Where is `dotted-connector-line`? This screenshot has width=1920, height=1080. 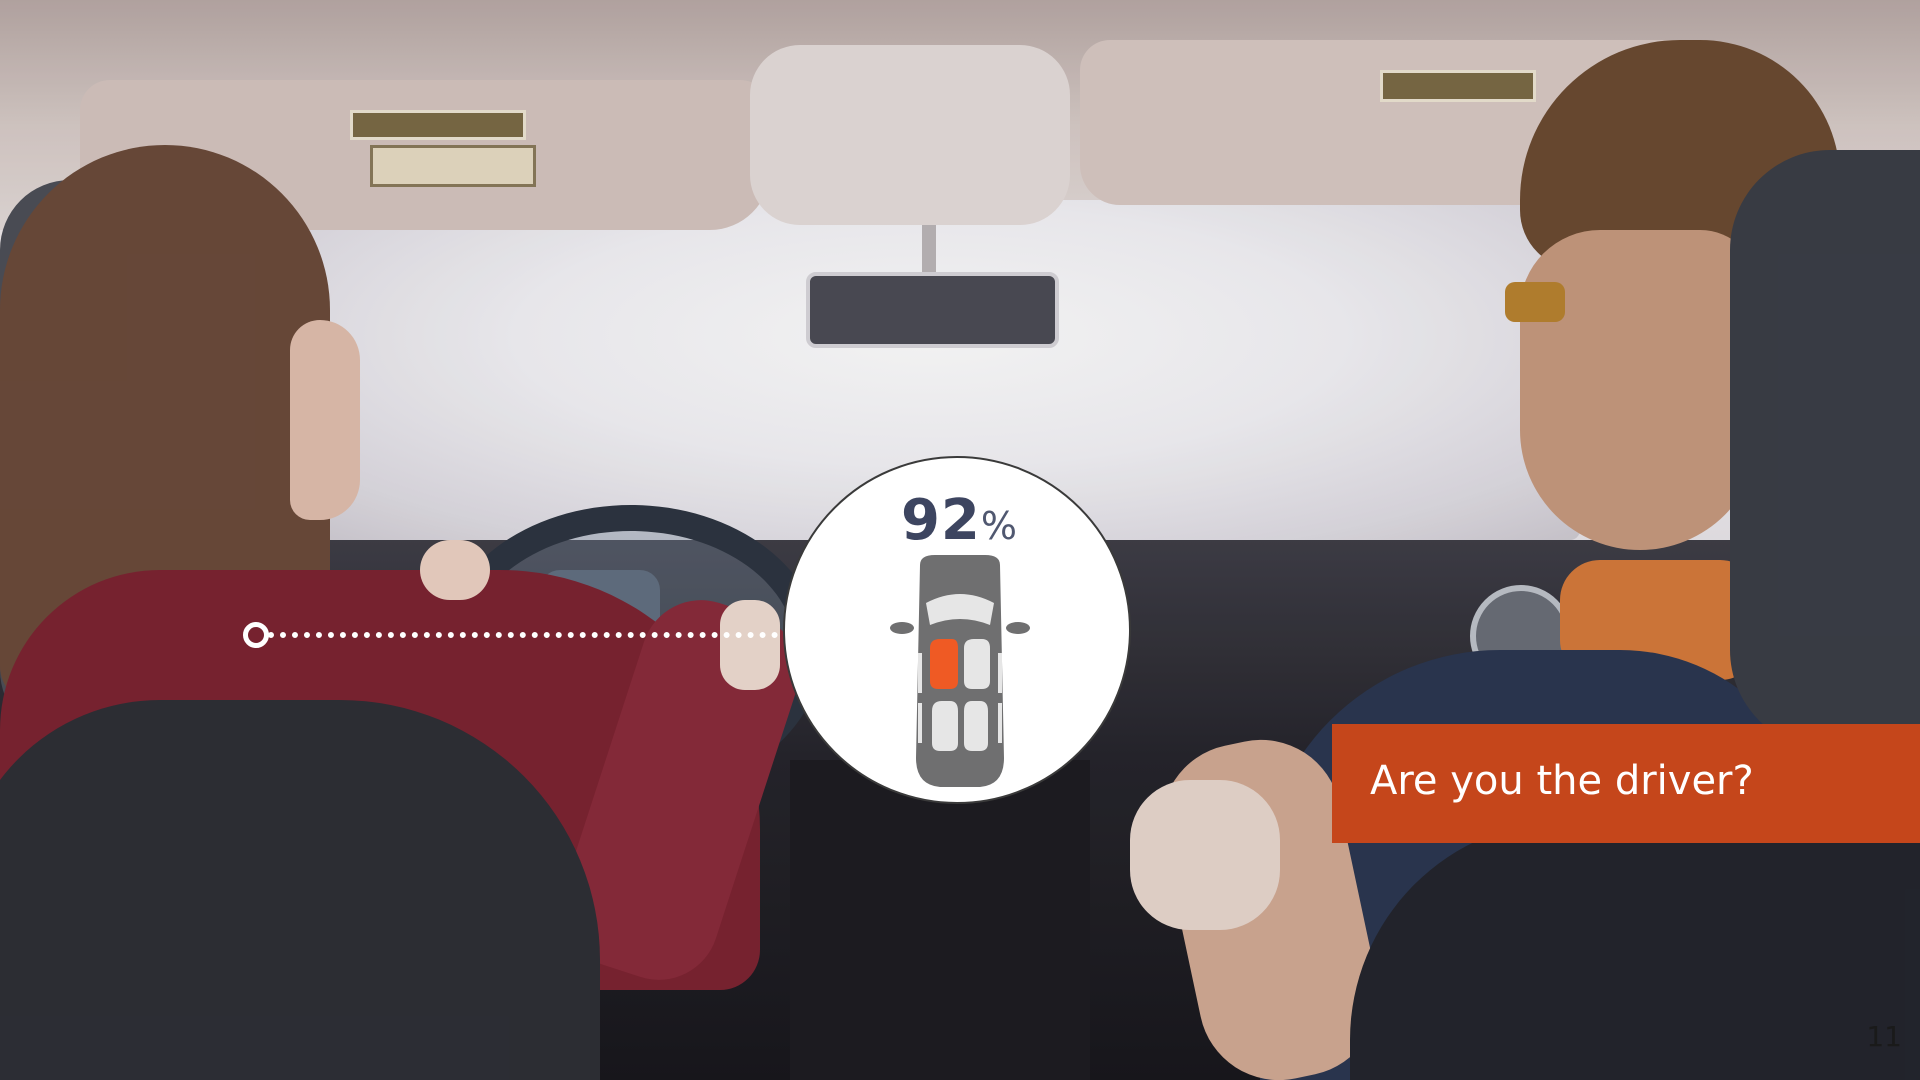 dotted-connector-line is located at coordinates (523, 635).